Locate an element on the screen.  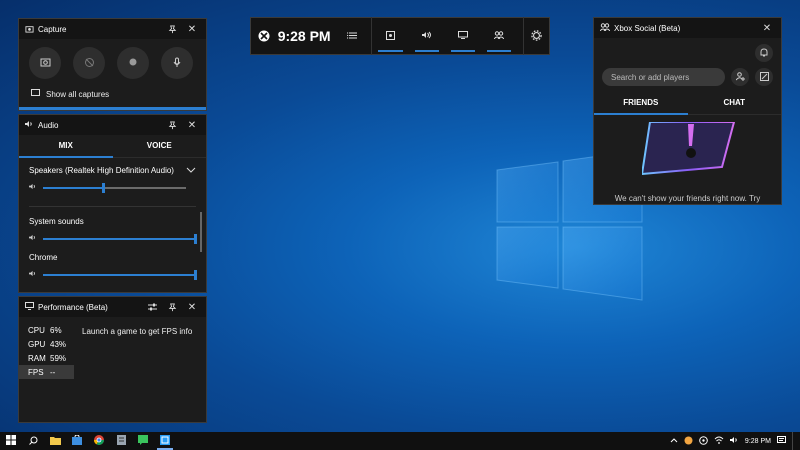
perf-stats-list: CPU 6% GPU 43% RAM 59% FPS -- is located at coordinates (46, 351).